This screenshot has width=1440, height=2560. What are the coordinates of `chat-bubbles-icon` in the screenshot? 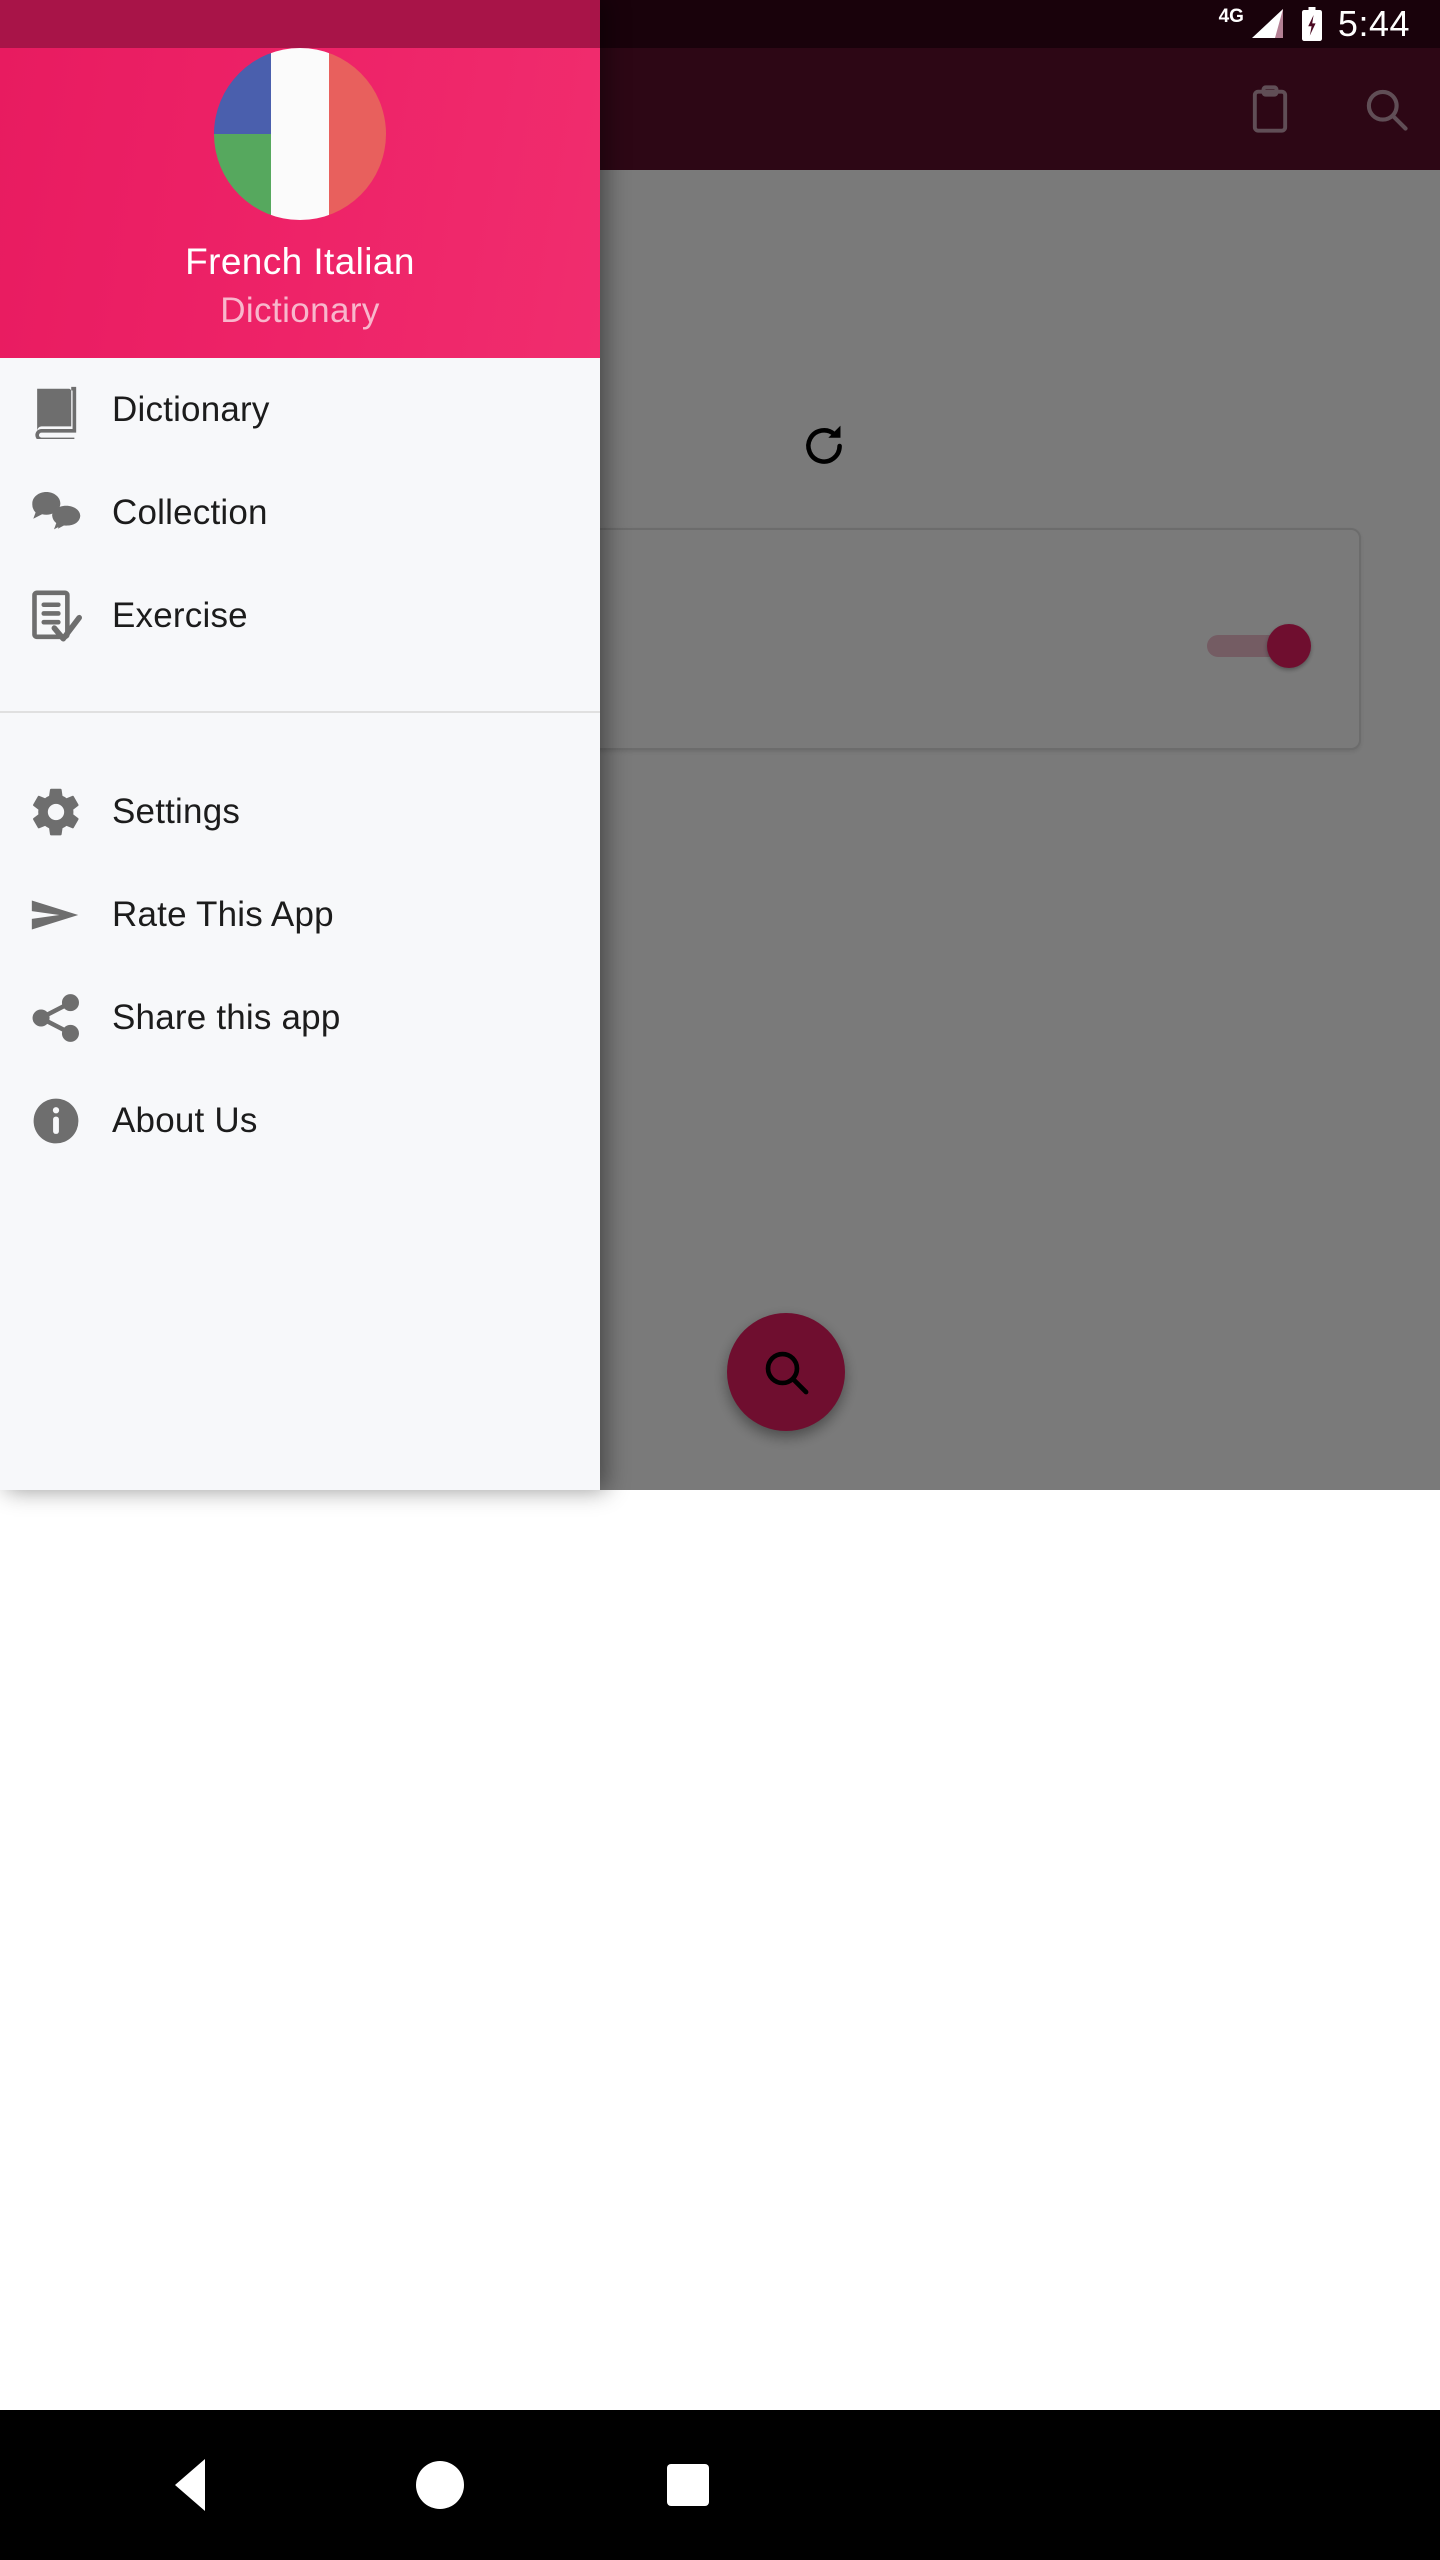 It's located at (56, 512).